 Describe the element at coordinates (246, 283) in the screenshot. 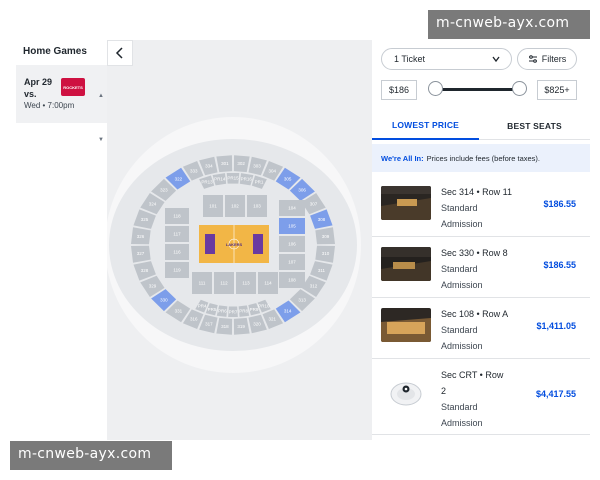

I see `section-label: 113` at that location.